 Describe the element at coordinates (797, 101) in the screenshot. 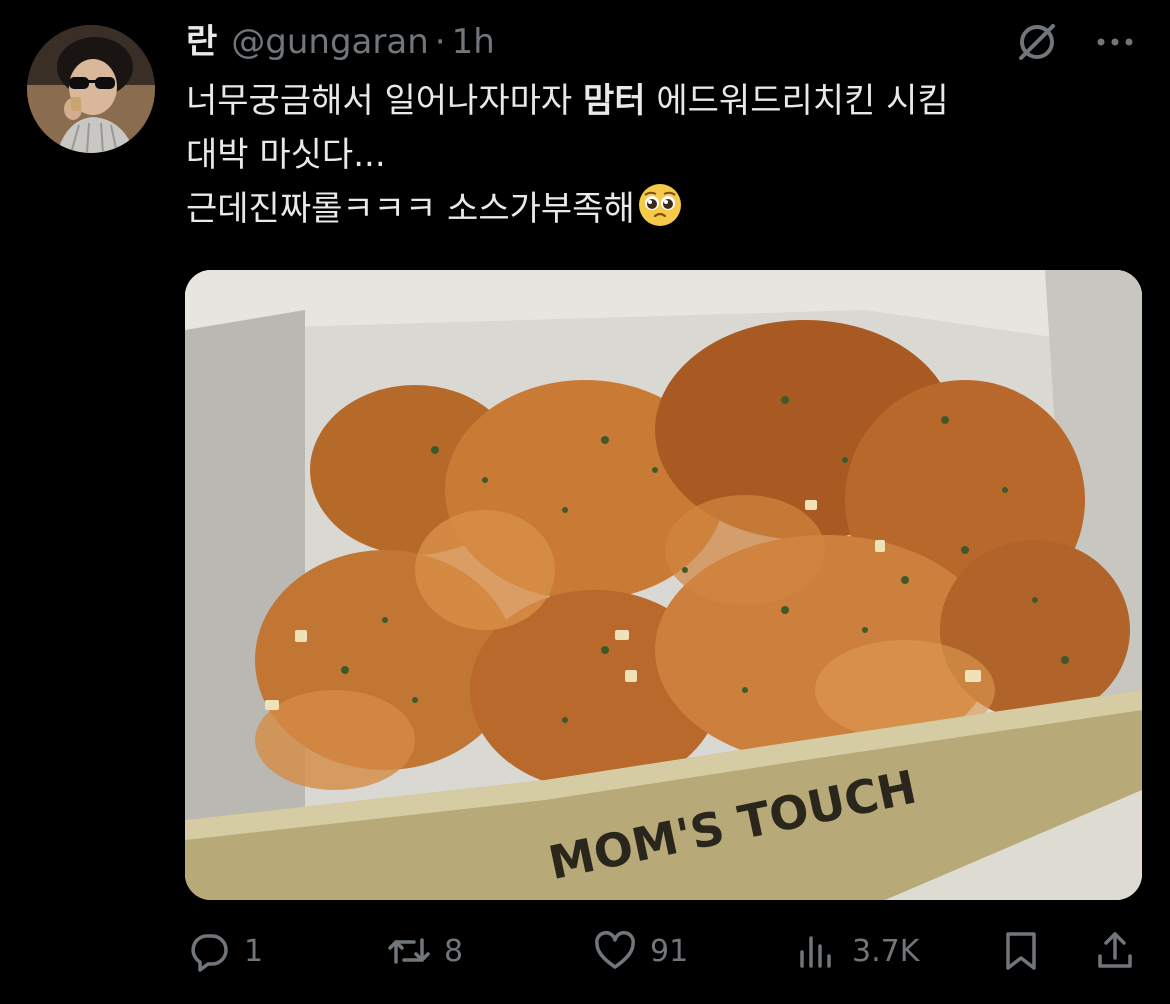

I see `text-segment: 에드워드리치킨 시킴` at that location.